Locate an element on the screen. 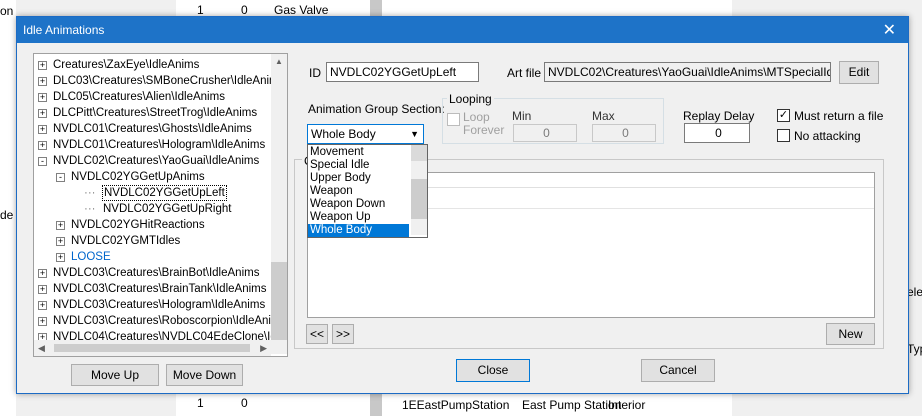 The height and width of the screenshot is (416, 922). background-cell: 1EEastPumpStation is located at coordinates (456, 405).